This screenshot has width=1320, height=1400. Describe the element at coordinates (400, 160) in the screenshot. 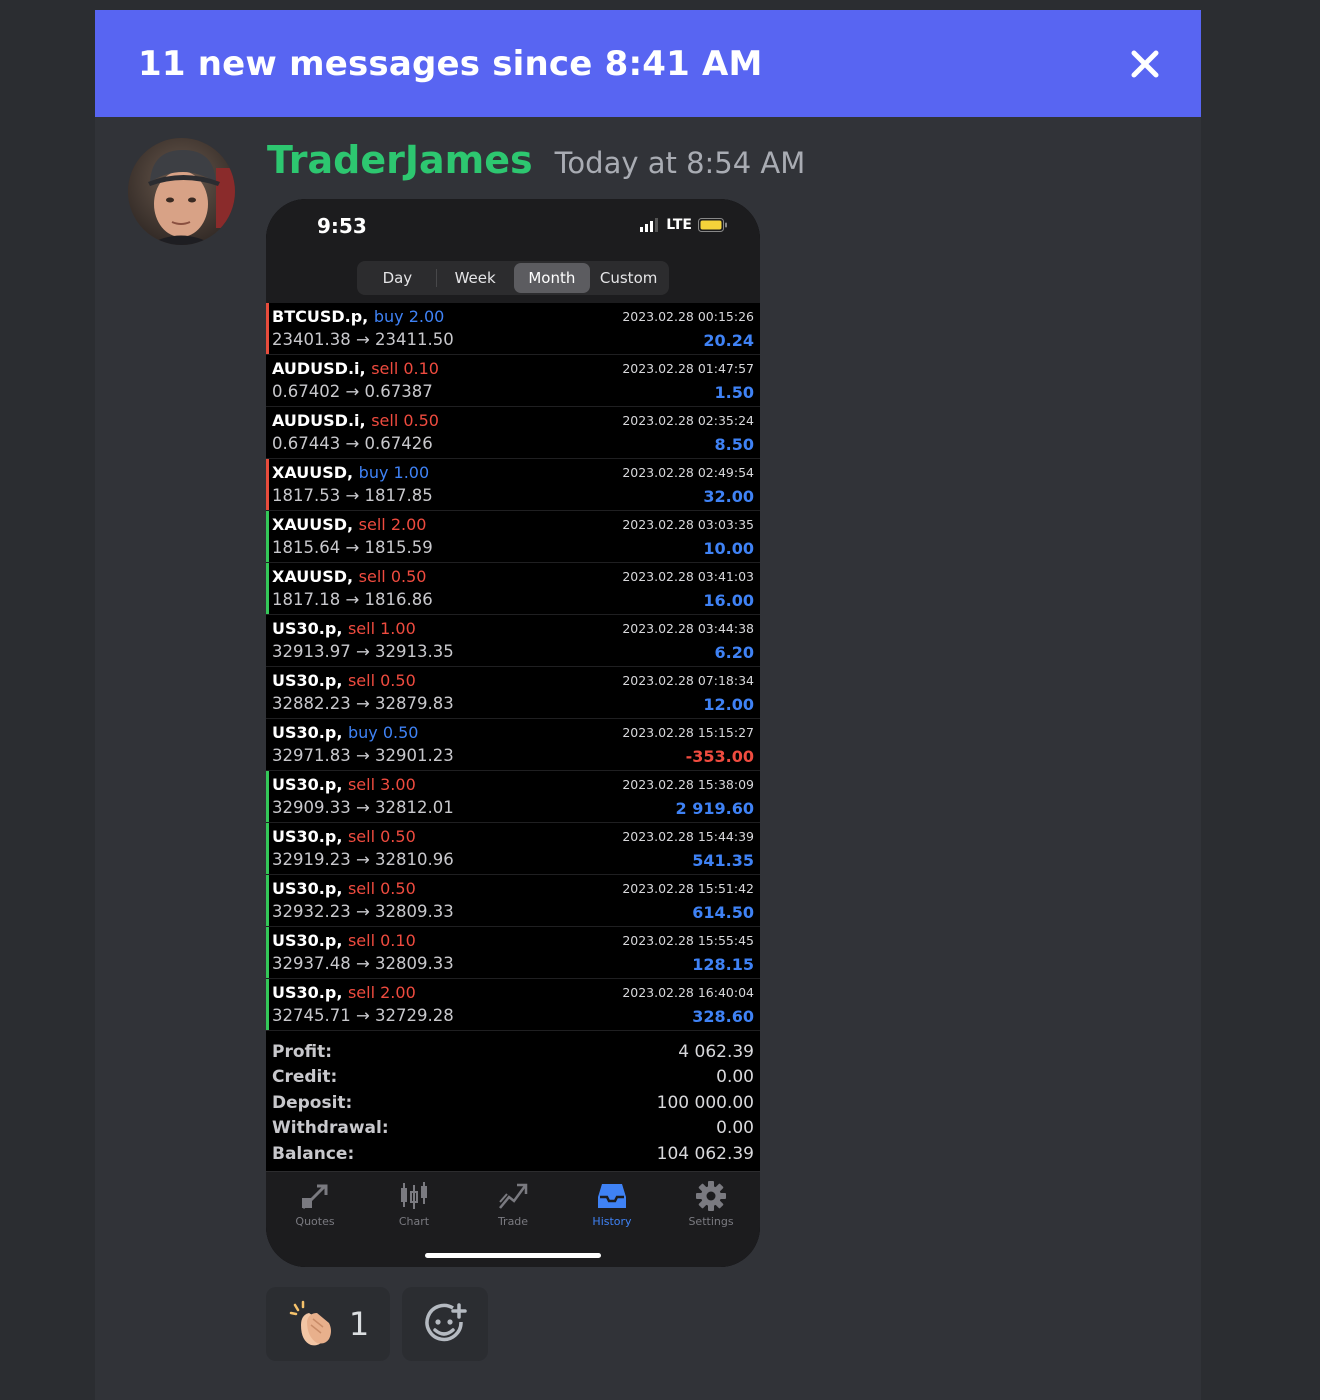

I see `username: TraderJames` at that location.